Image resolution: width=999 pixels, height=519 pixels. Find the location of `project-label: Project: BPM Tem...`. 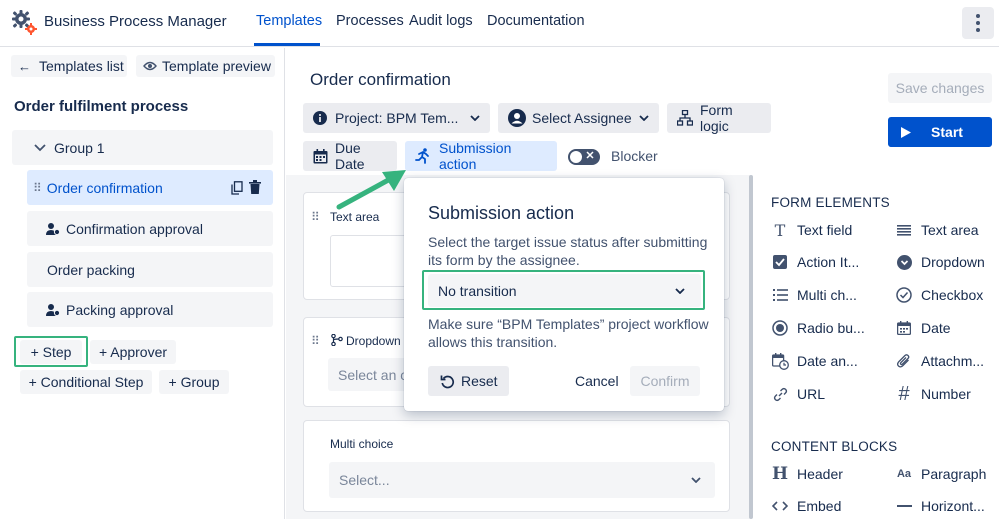

project-label: Project: BPM Tem... is located at coordinates (397, 118).